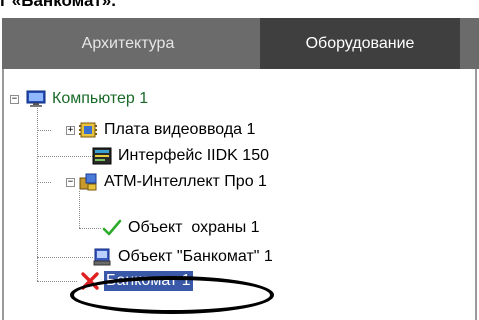 This screenshot has height=320, width=479. What do you see at coordinates (102, 257) in the screenshot?
I see `atm-object-icon` at bounding box center [102, 257].